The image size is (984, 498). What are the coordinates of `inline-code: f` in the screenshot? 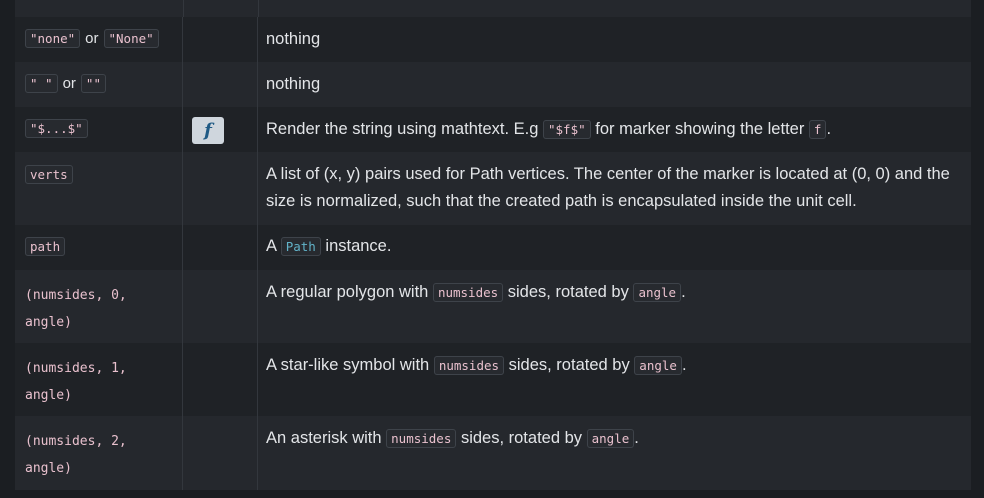 It's located at (817, 129).